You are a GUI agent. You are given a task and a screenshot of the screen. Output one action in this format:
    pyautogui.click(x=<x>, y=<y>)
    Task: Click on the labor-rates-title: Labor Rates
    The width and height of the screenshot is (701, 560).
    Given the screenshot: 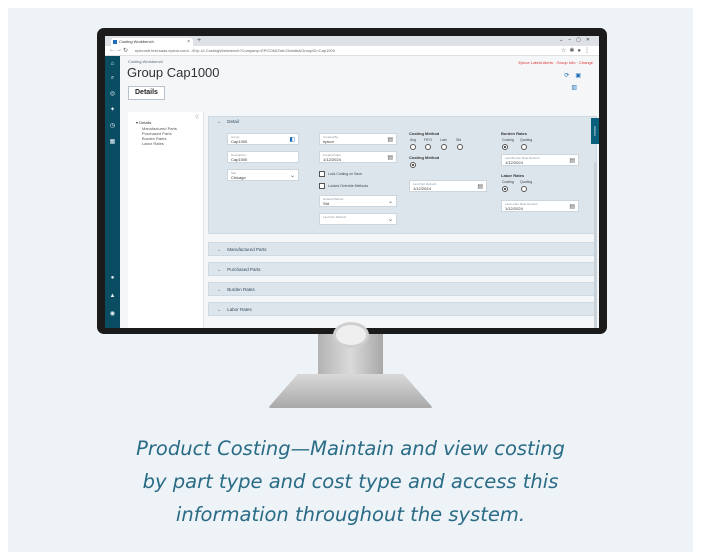 What is the action you would take?
    pyautogui.click(x=513, y=175)
    